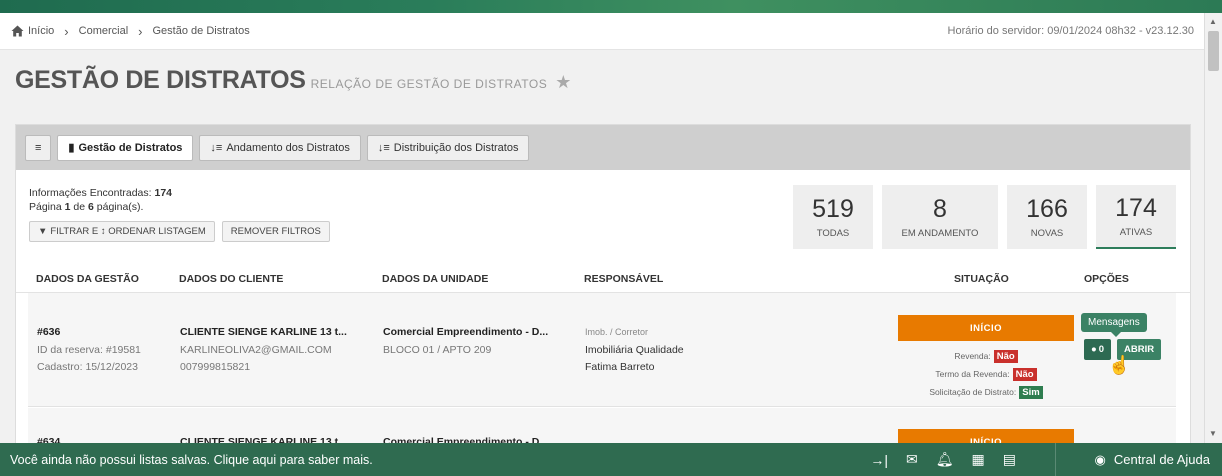  Describe the element at coordinates (275, 231) in the screenshot. I see `remove-filters-button: REMOVER FILTROS` at that location.